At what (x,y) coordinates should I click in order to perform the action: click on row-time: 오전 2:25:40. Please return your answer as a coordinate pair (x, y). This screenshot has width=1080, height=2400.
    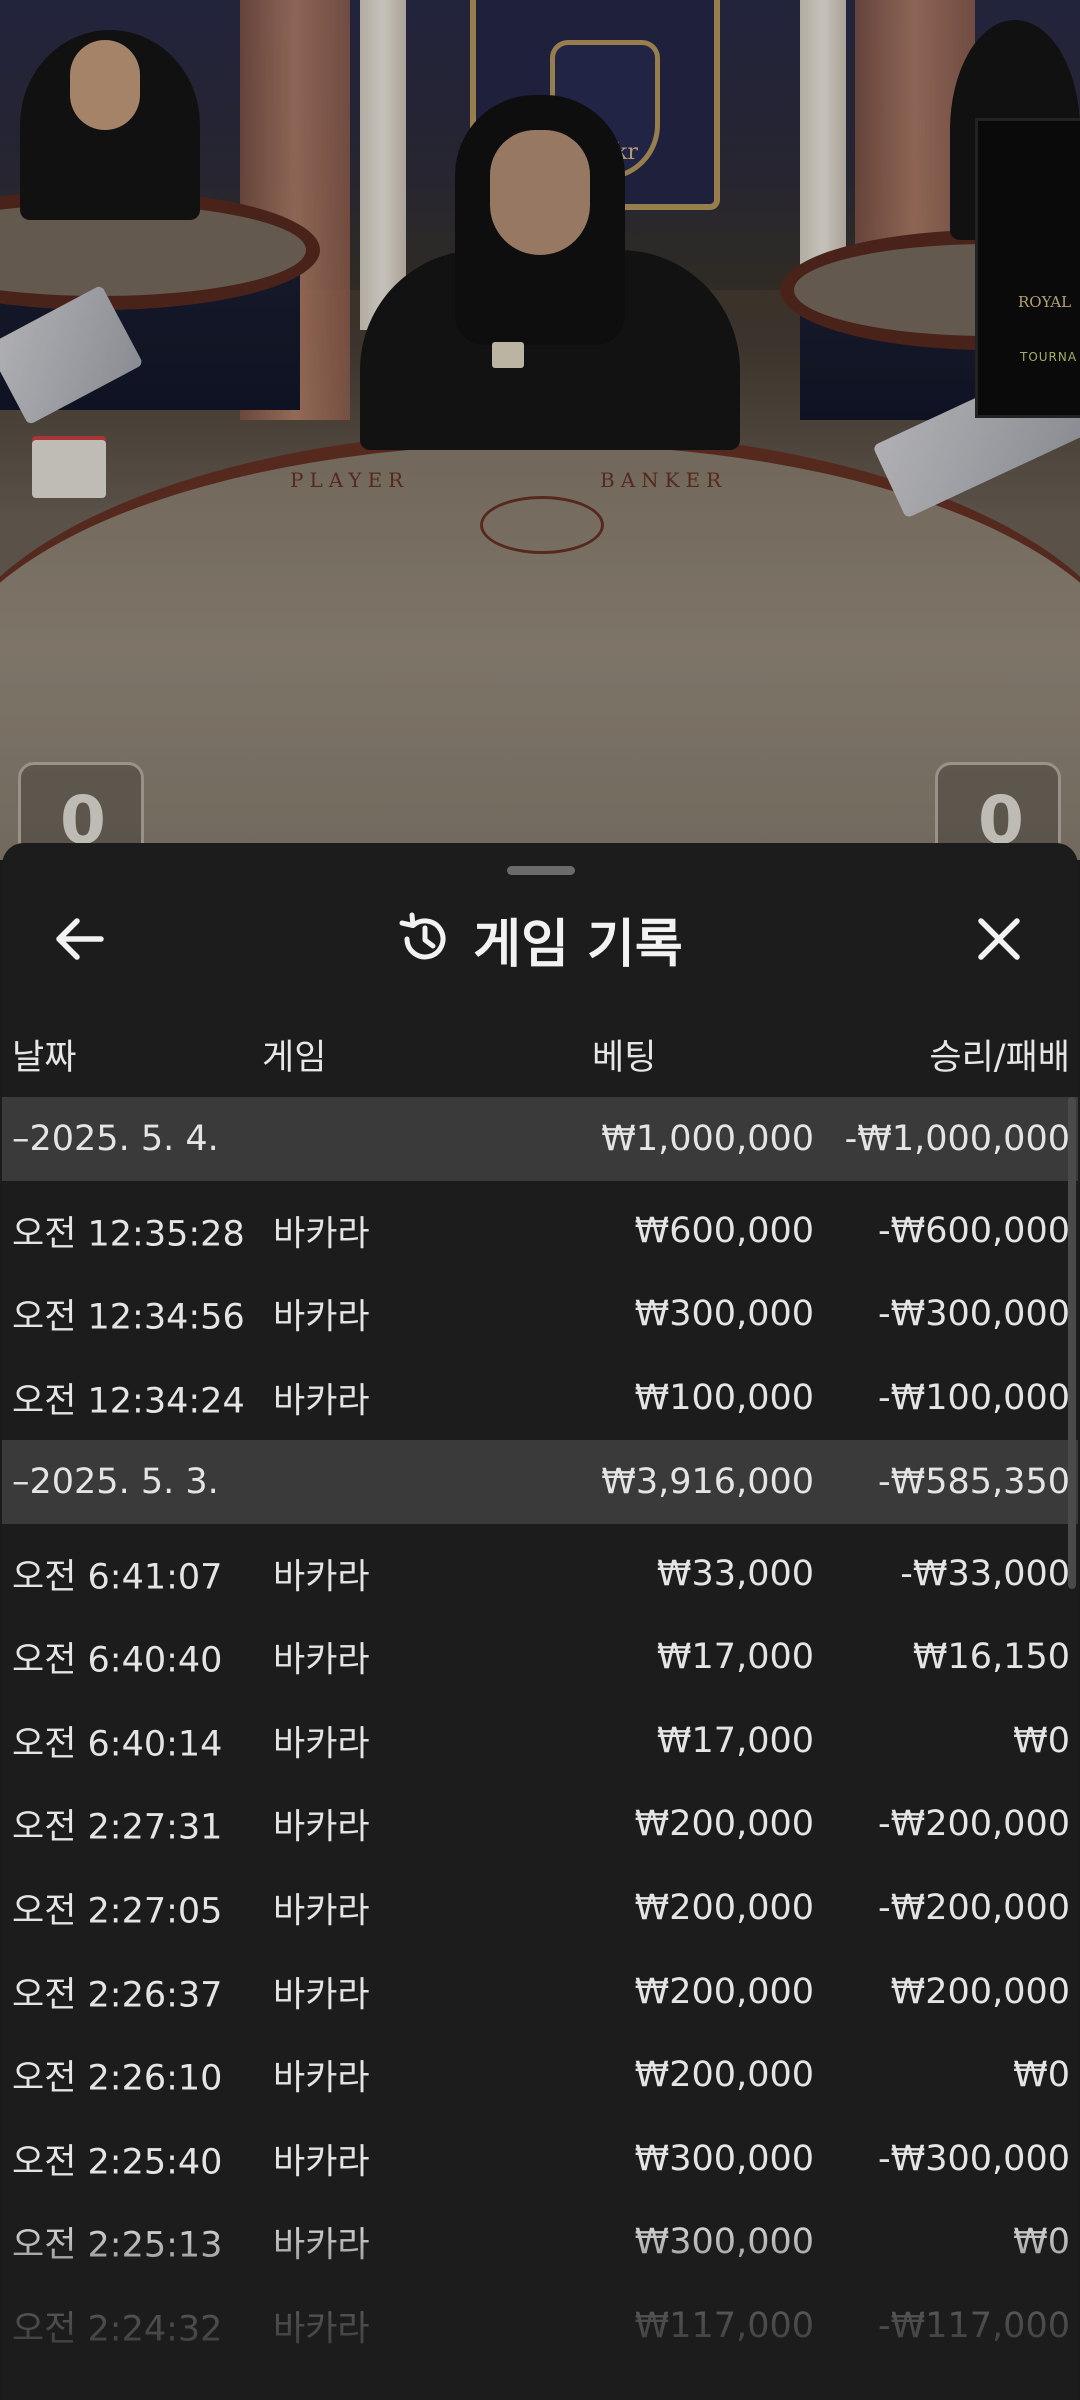
    Looking at the image, I should click on (117, 2162).